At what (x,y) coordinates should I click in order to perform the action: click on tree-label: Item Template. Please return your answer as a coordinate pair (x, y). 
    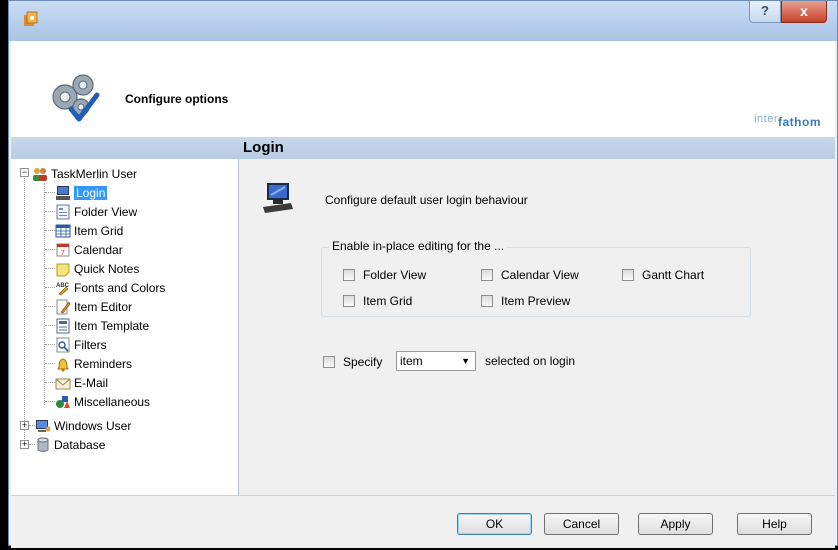
    Looking at the image, I should click on (112, 325).